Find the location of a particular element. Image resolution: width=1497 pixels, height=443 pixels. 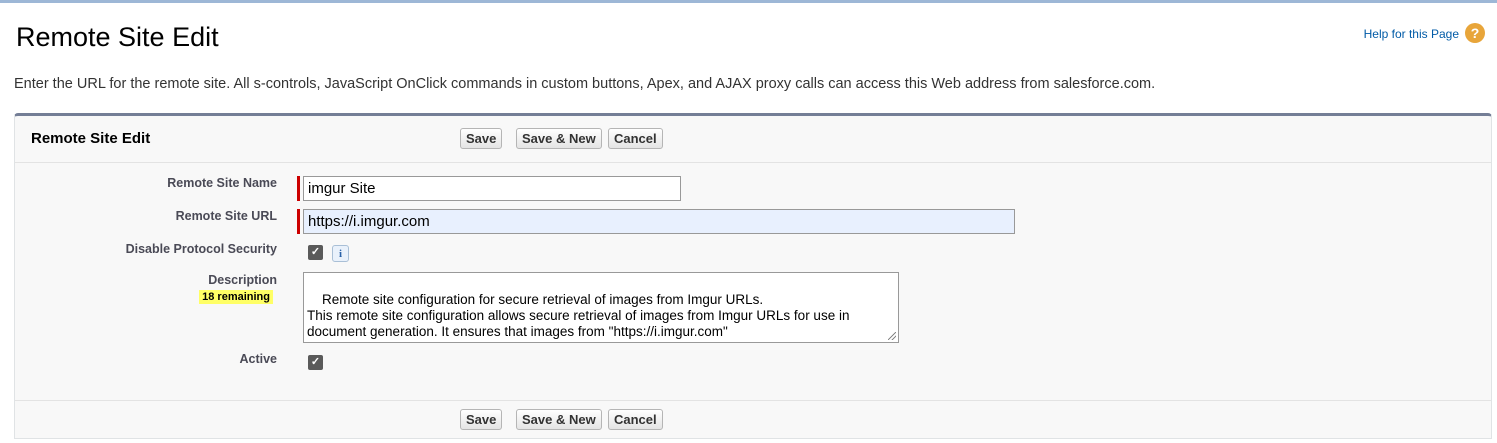

disable-protocol-security-label: Disable Protocol Security is located at coordinates (201, 249).